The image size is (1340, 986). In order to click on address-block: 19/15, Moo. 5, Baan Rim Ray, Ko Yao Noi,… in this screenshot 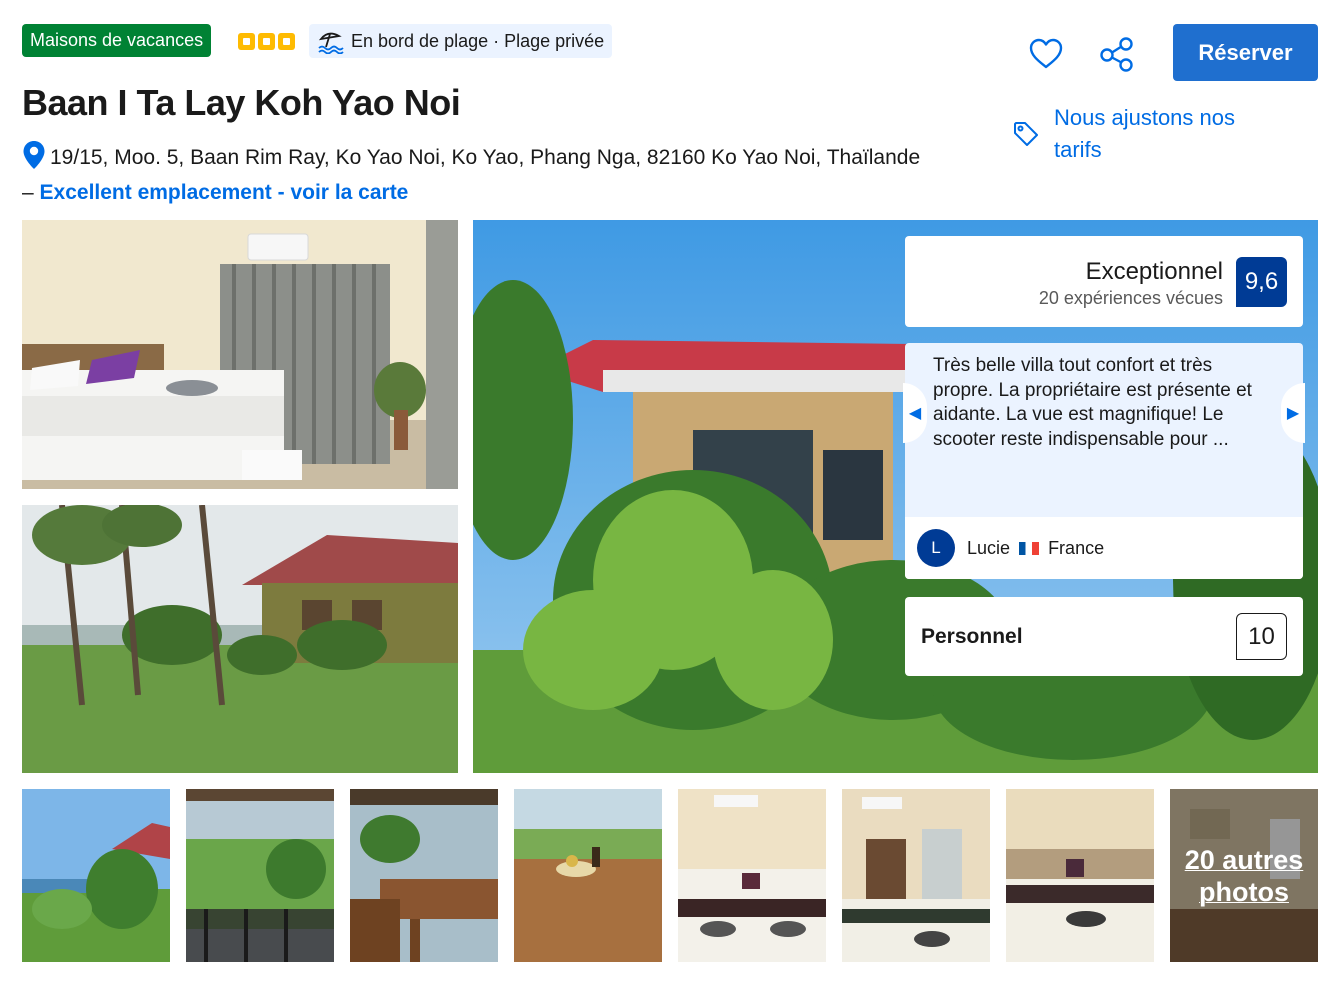, I will do `click(472, 175)`.